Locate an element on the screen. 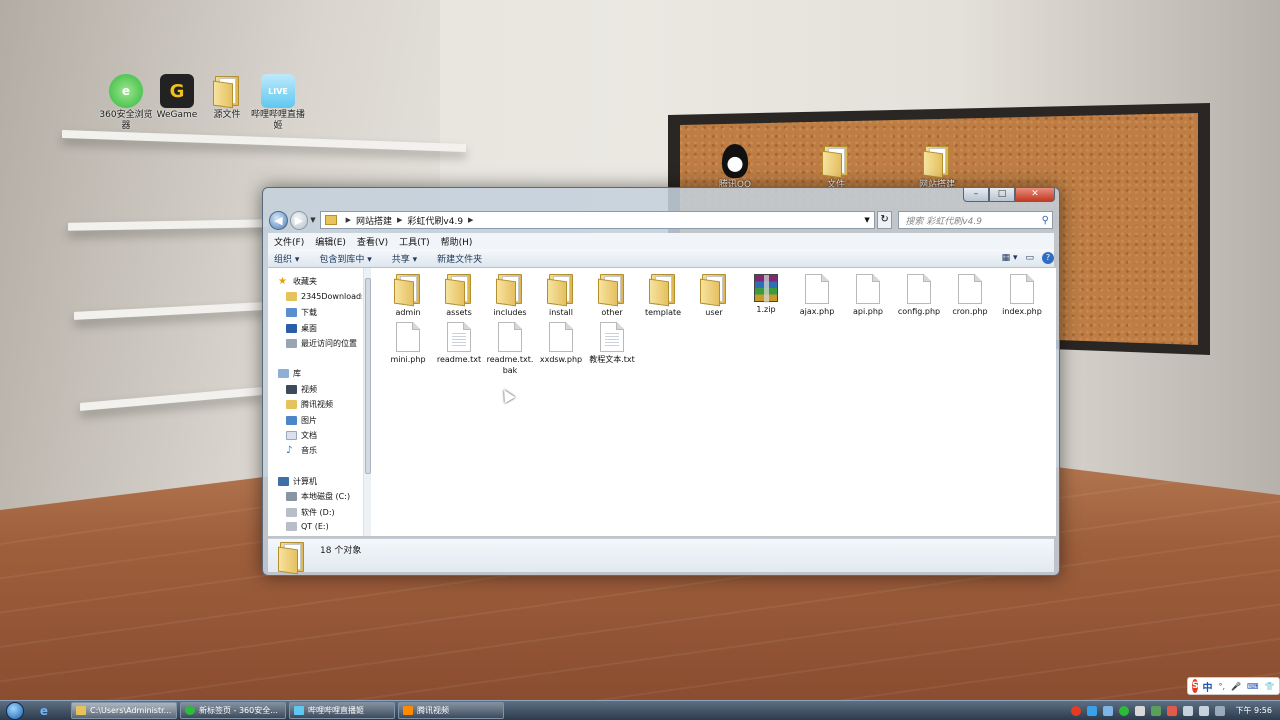 Image resolution: width=1280 pixels, height=720 pixels. organize-button: 组织 ▾ is located at coordinates (286, 258).